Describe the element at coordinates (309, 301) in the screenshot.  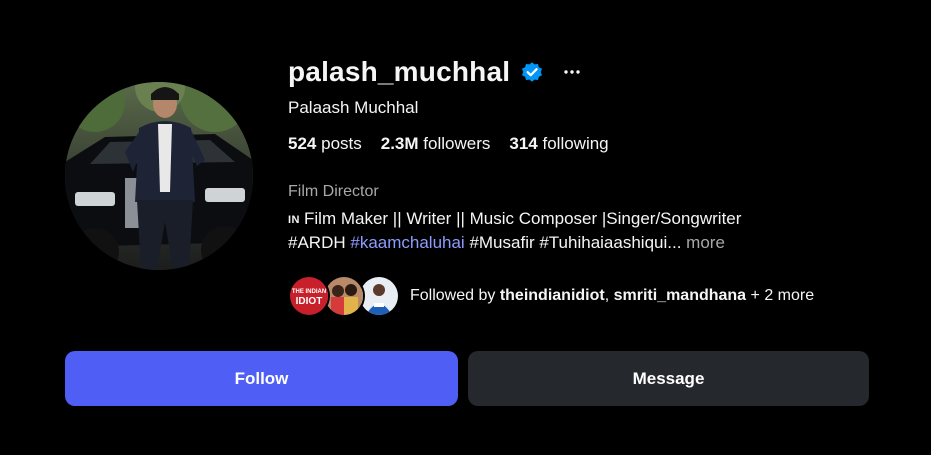
I see `avatar-logo-bottom: IDIOT` at that location.